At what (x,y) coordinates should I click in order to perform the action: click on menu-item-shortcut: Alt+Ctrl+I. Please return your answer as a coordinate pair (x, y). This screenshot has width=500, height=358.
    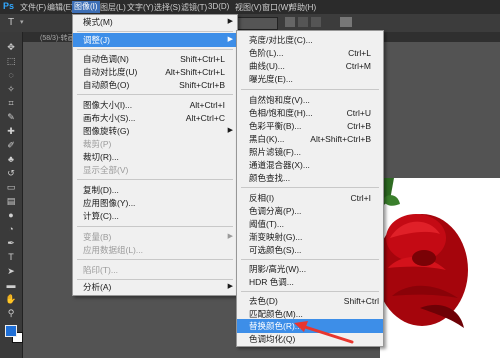
    Looking at the image, I should click on (207, 105).